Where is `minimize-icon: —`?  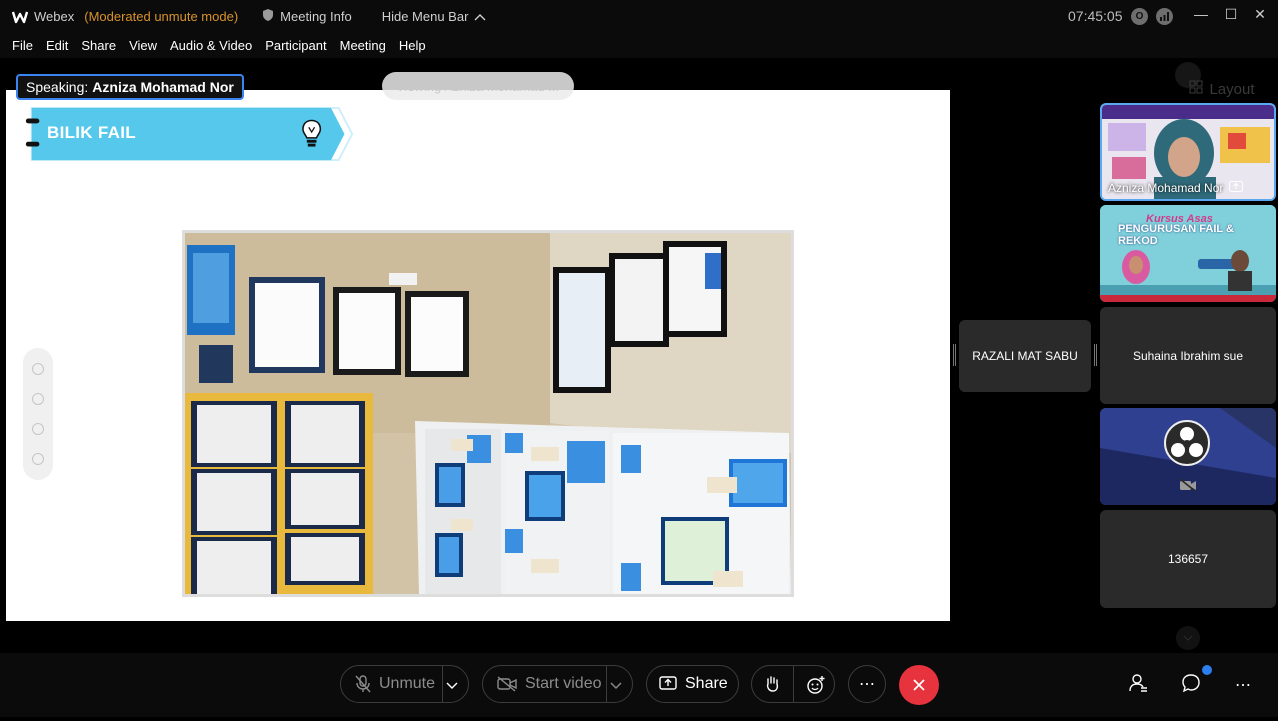
minimize-icon: — is located at coordinates (1201, 14).